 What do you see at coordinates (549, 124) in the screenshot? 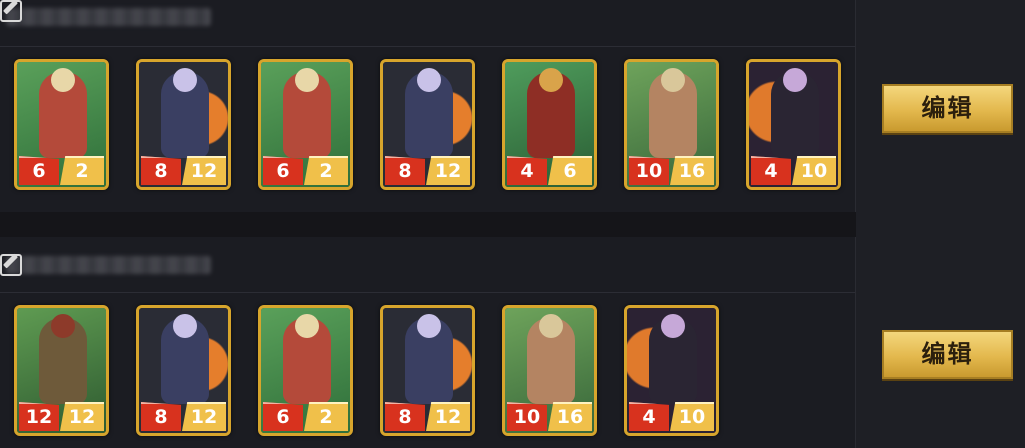
I see `deck-card: 46` at bounding box center [549, 124].